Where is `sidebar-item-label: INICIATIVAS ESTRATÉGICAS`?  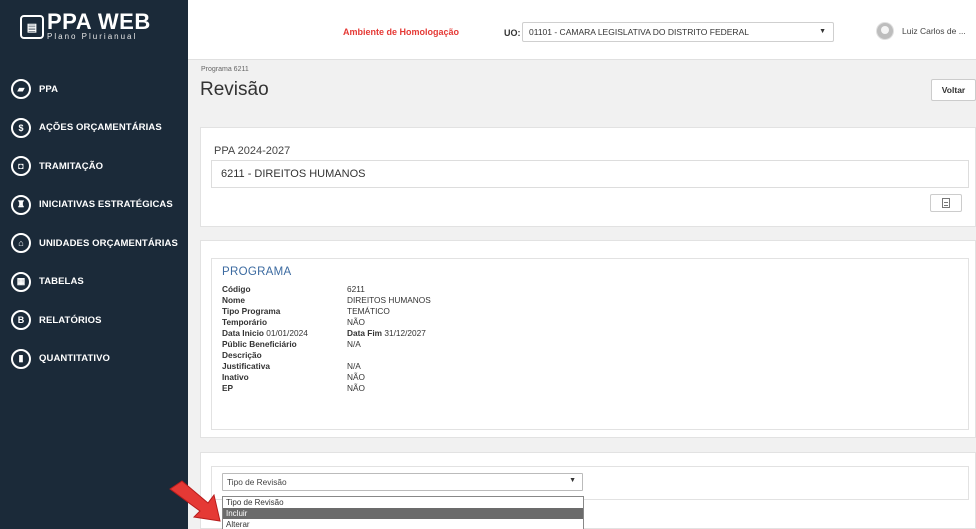
sidebar-item-label: INICIATIVAS ESTRATÉGICAS is located at coordinates (106, 205).